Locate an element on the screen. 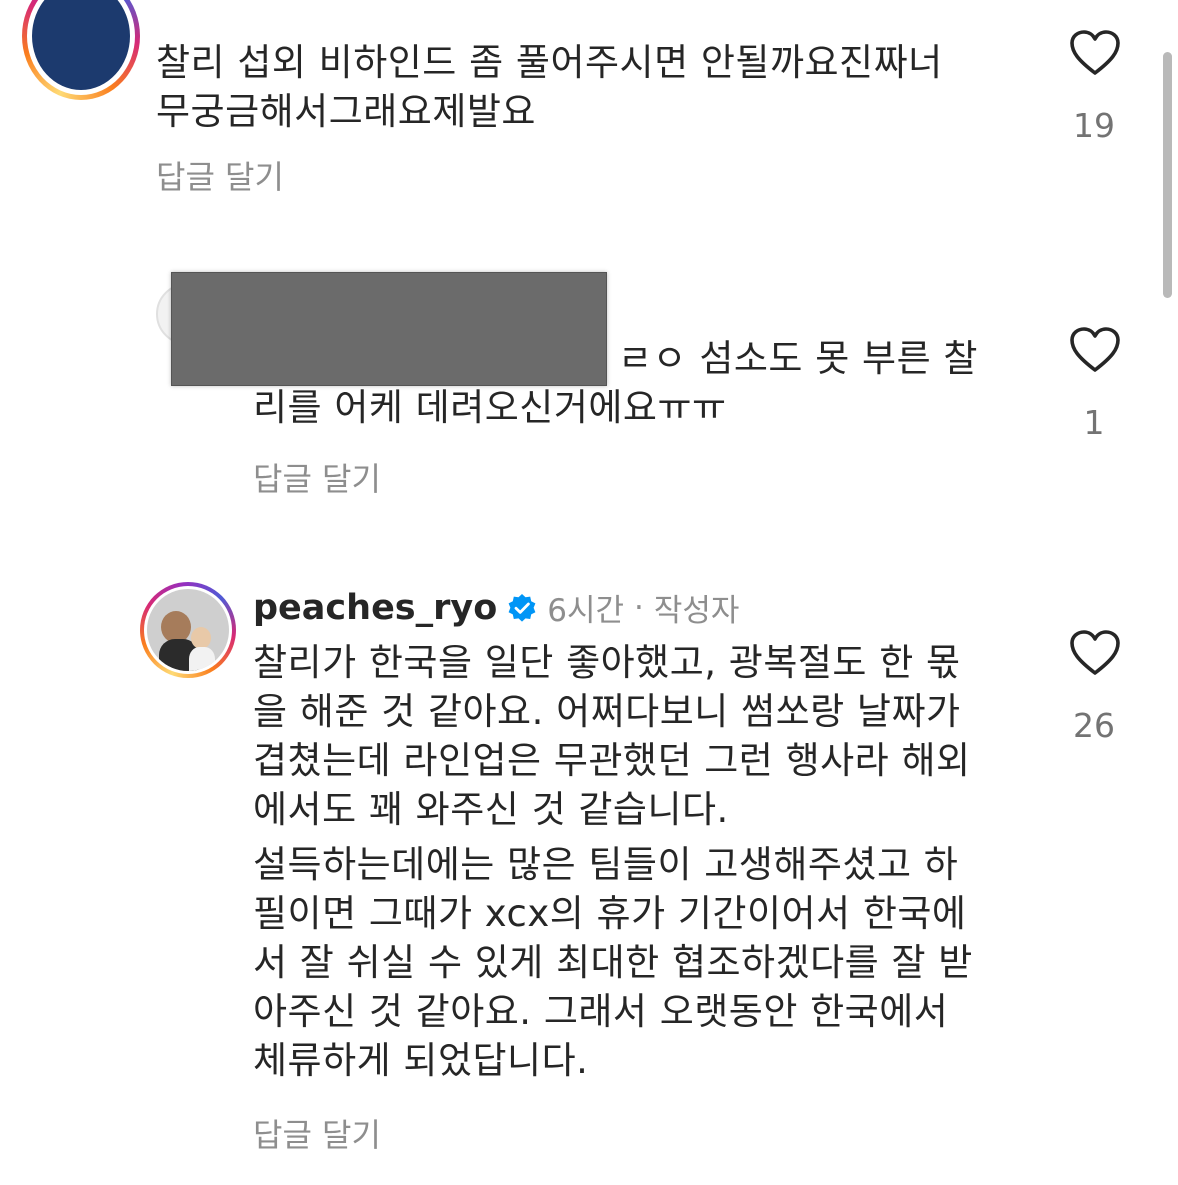  comment-header: peaches_ryo 6시간 · 작성자 is located at coordinates (496, 607).